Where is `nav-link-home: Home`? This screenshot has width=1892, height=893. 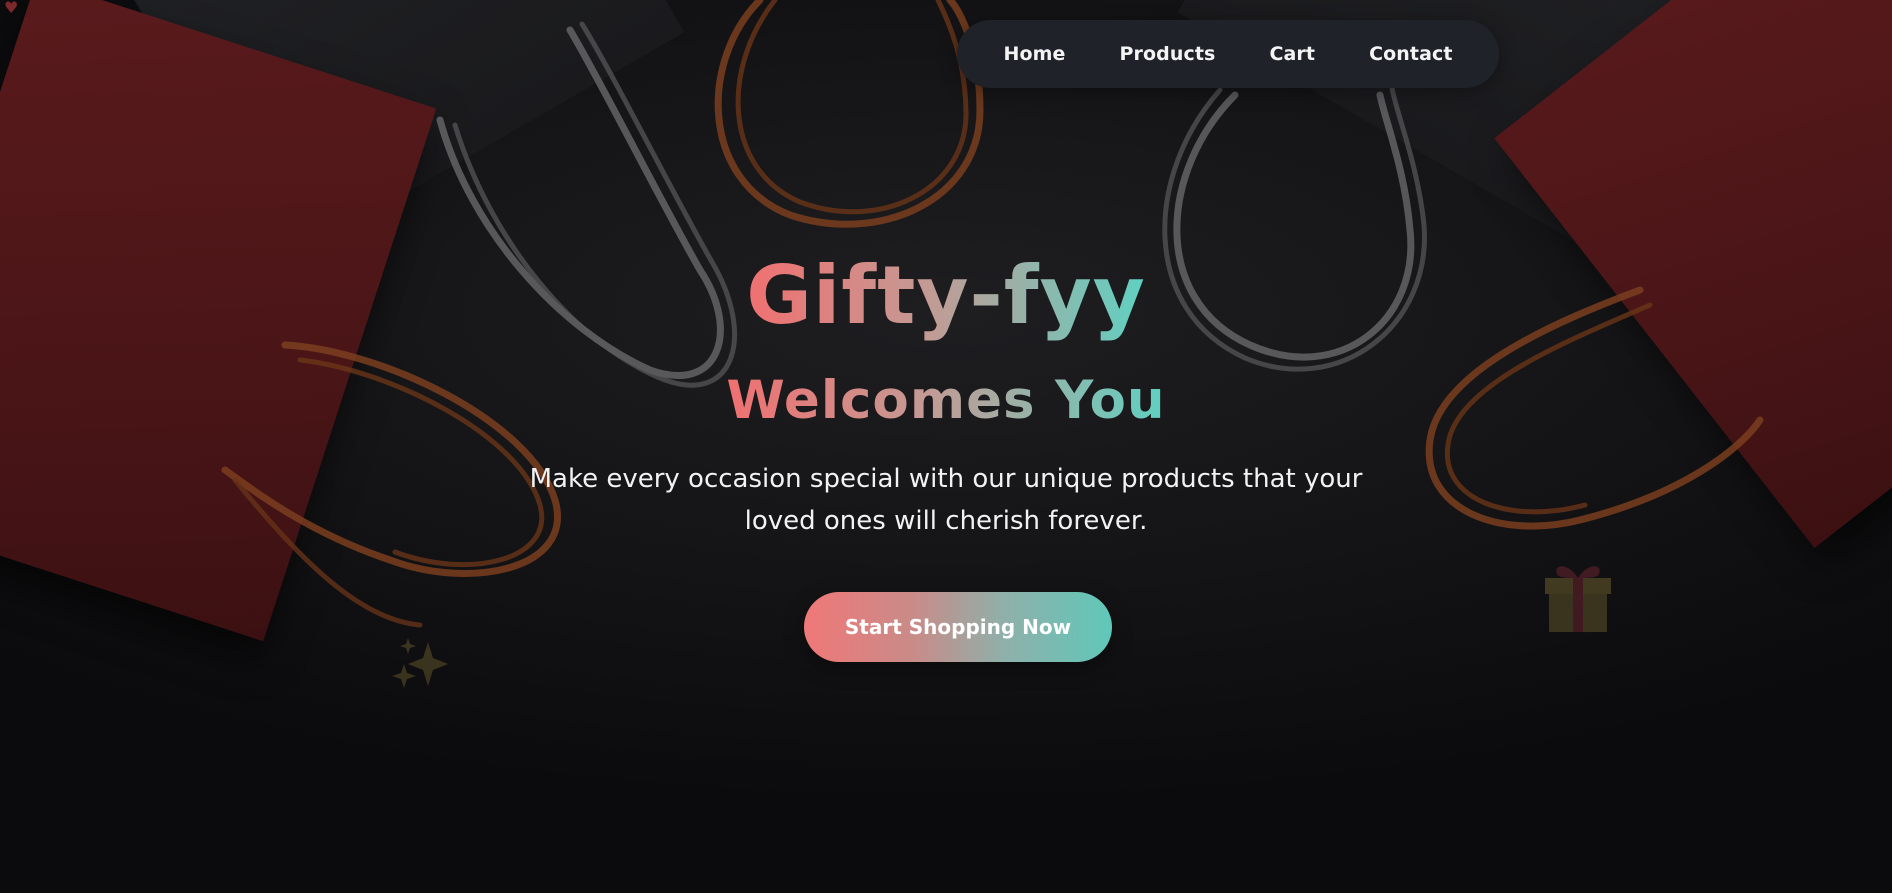
nav-link-home: Home is located at coordinates (1034, 54).